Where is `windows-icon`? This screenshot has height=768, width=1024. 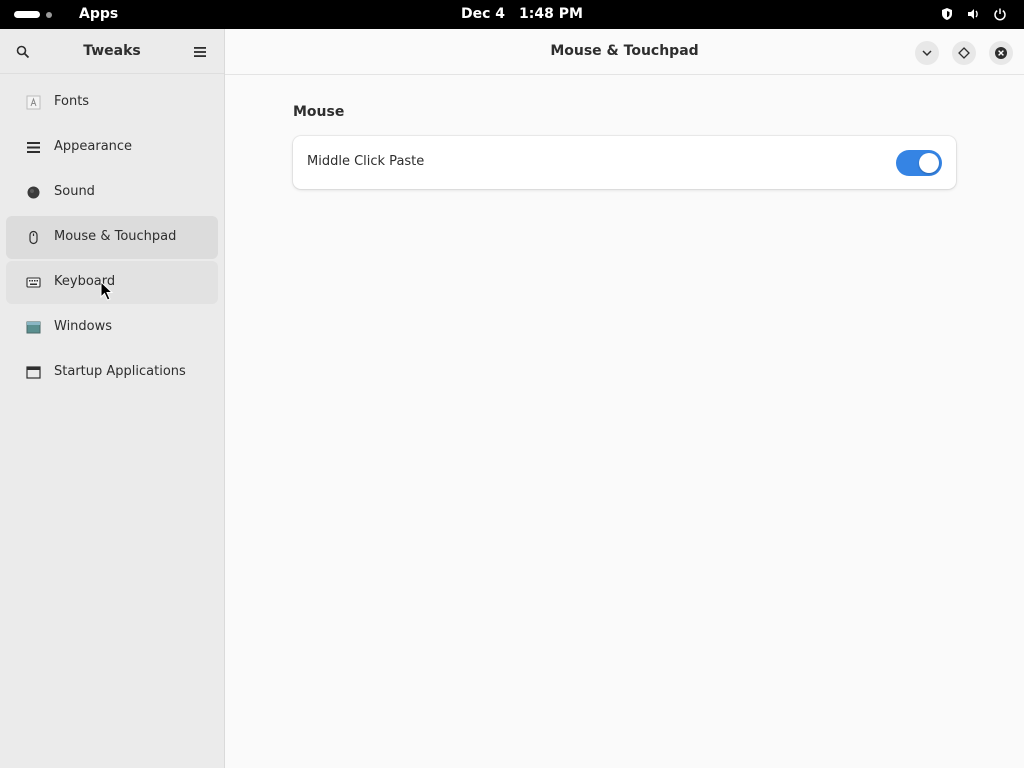 windows-icon is located at coordinates (33, 327).